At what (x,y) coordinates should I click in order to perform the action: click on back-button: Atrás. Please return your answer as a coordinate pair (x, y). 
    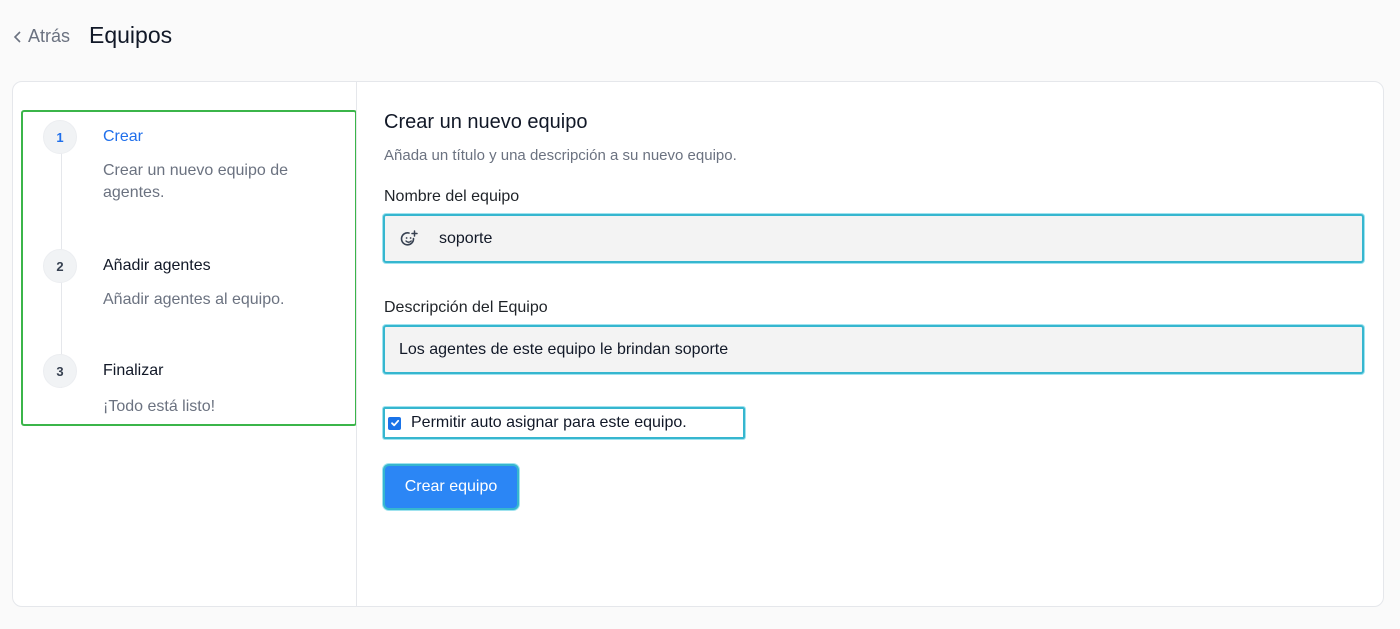
    Looking at the image, I should click on (41, 36).